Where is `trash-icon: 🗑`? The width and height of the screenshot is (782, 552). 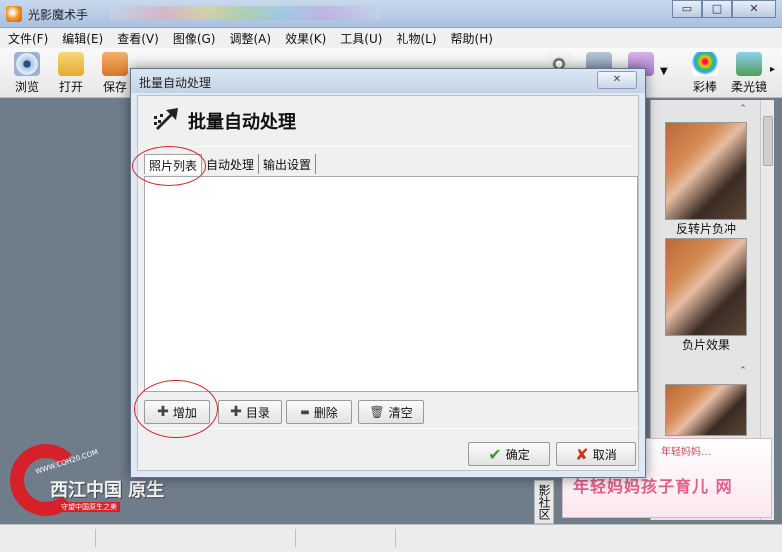
trash-icon: 🗑 is located at coordinates (377, 412).